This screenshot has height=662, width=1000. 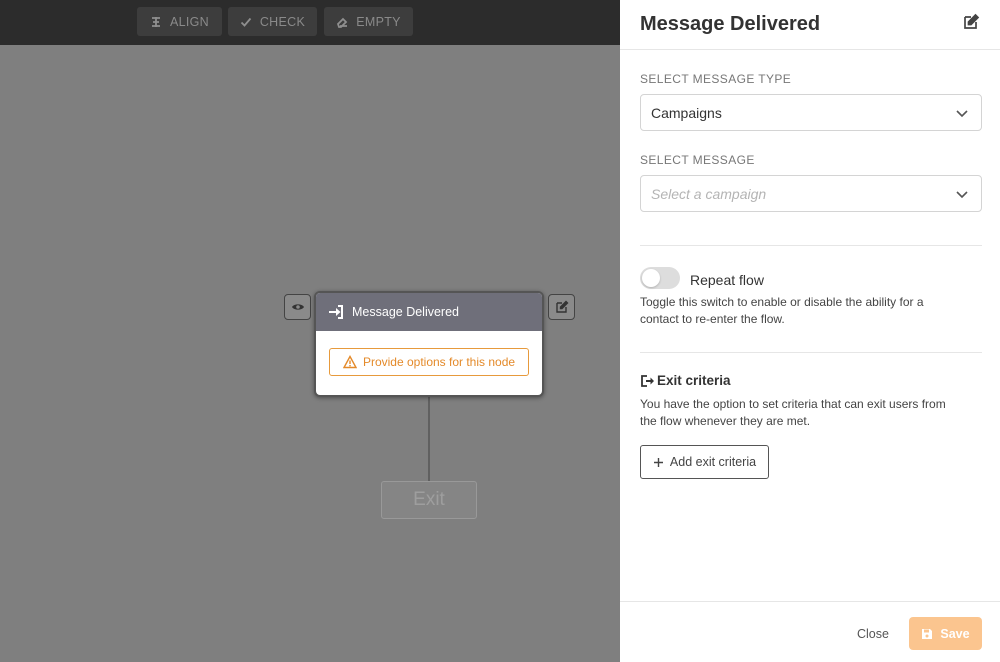 I want to click on message-type-select: Campaigns, so click(x=811, y=112).